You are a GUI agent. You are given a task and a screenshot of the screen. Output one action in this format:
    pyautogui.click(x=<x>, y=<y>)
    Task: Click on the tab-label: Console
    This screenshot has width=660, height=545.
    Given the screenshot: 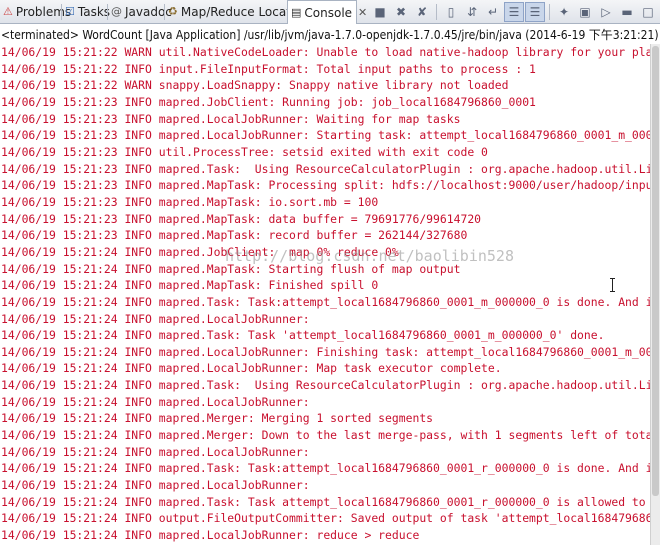 What is the action you would take?
    pyautogui.click(x=328, y=12)
    